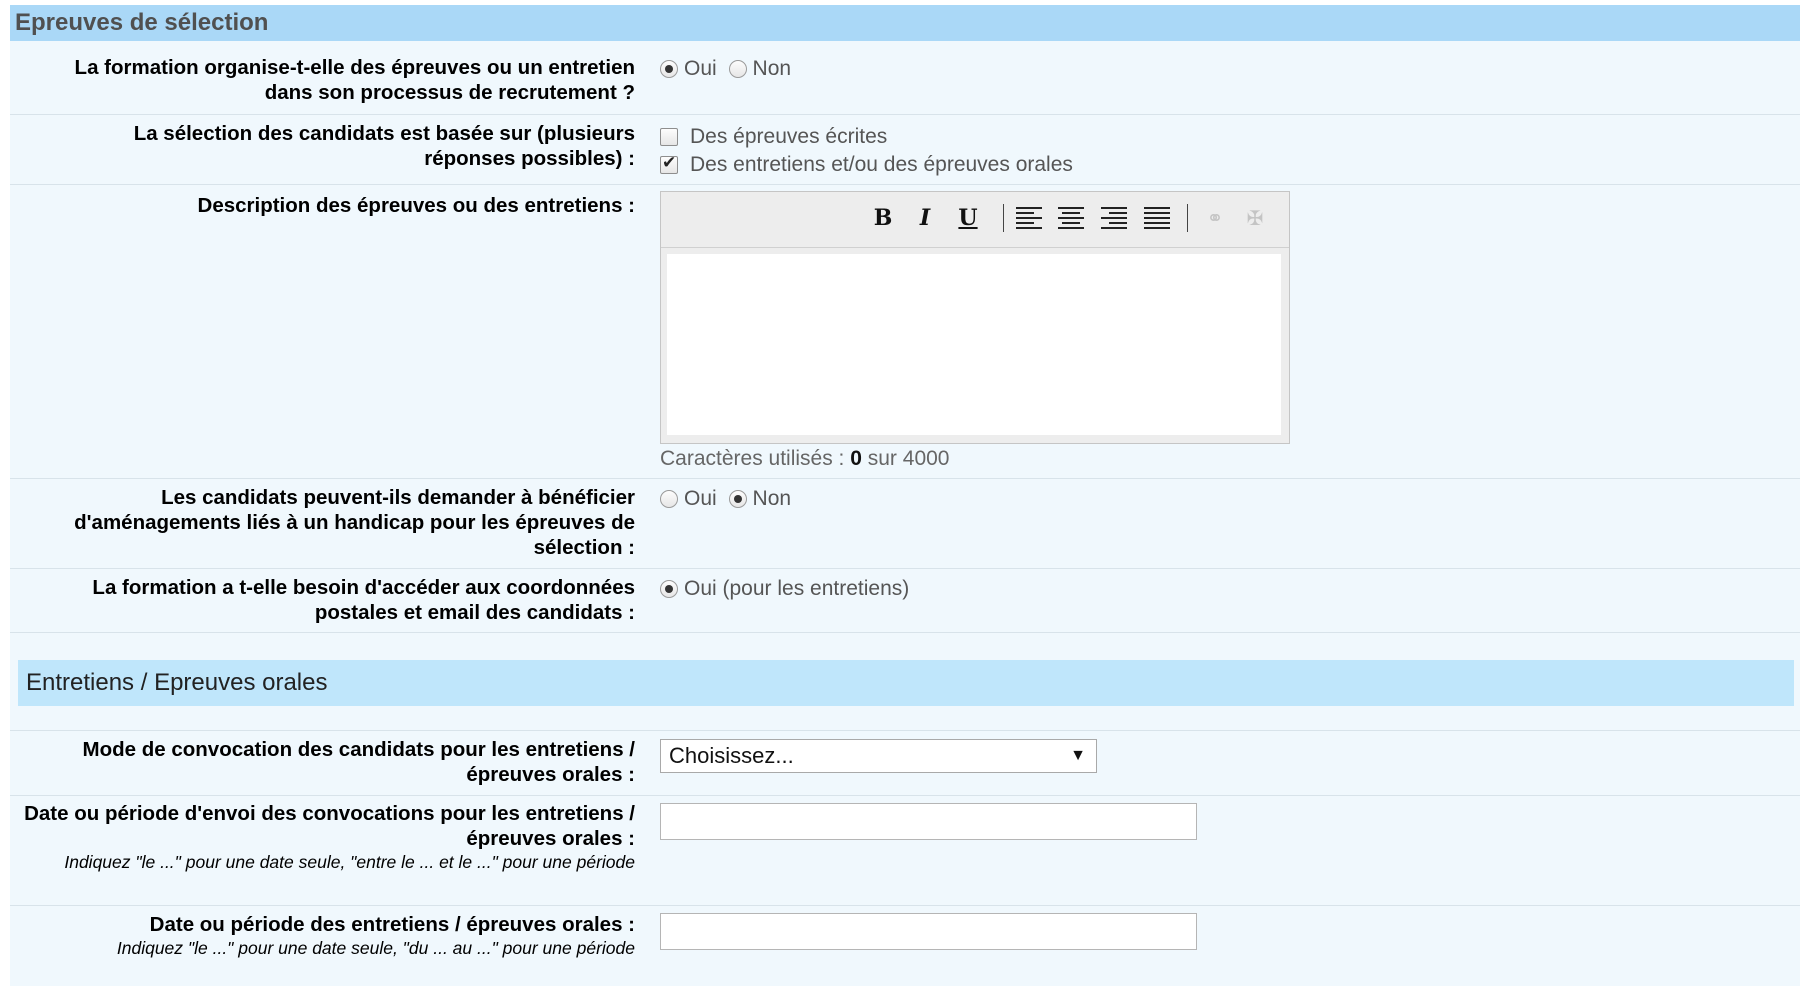  I want to click on bold-icon: B, so click(883, 218).